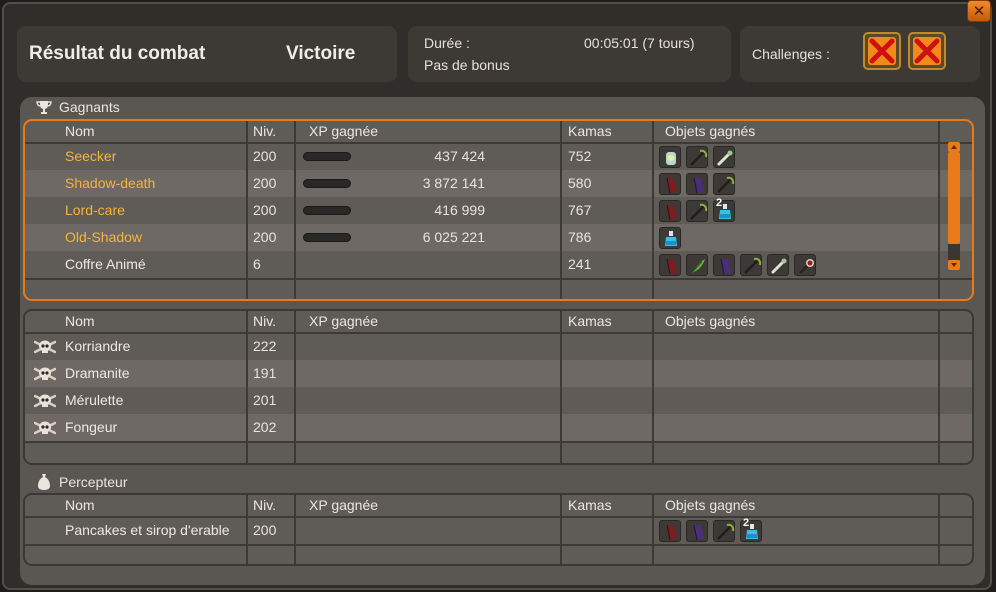  I want to click on xp-gained: 6 025 221, so click(453, 237).